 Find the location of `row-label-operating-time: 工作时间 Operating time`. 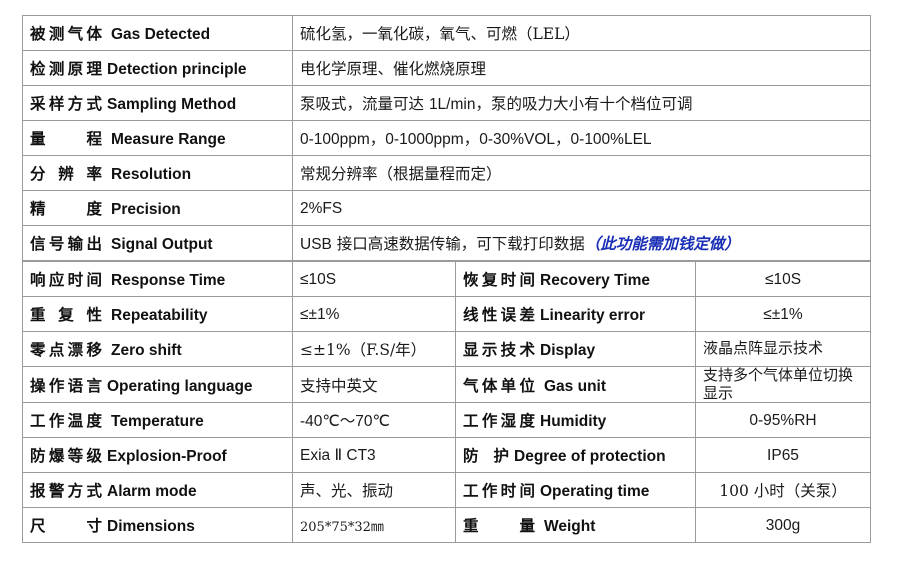

row-label-operating-time: 工作时间 Operating time is located at coordinates (575, 490).